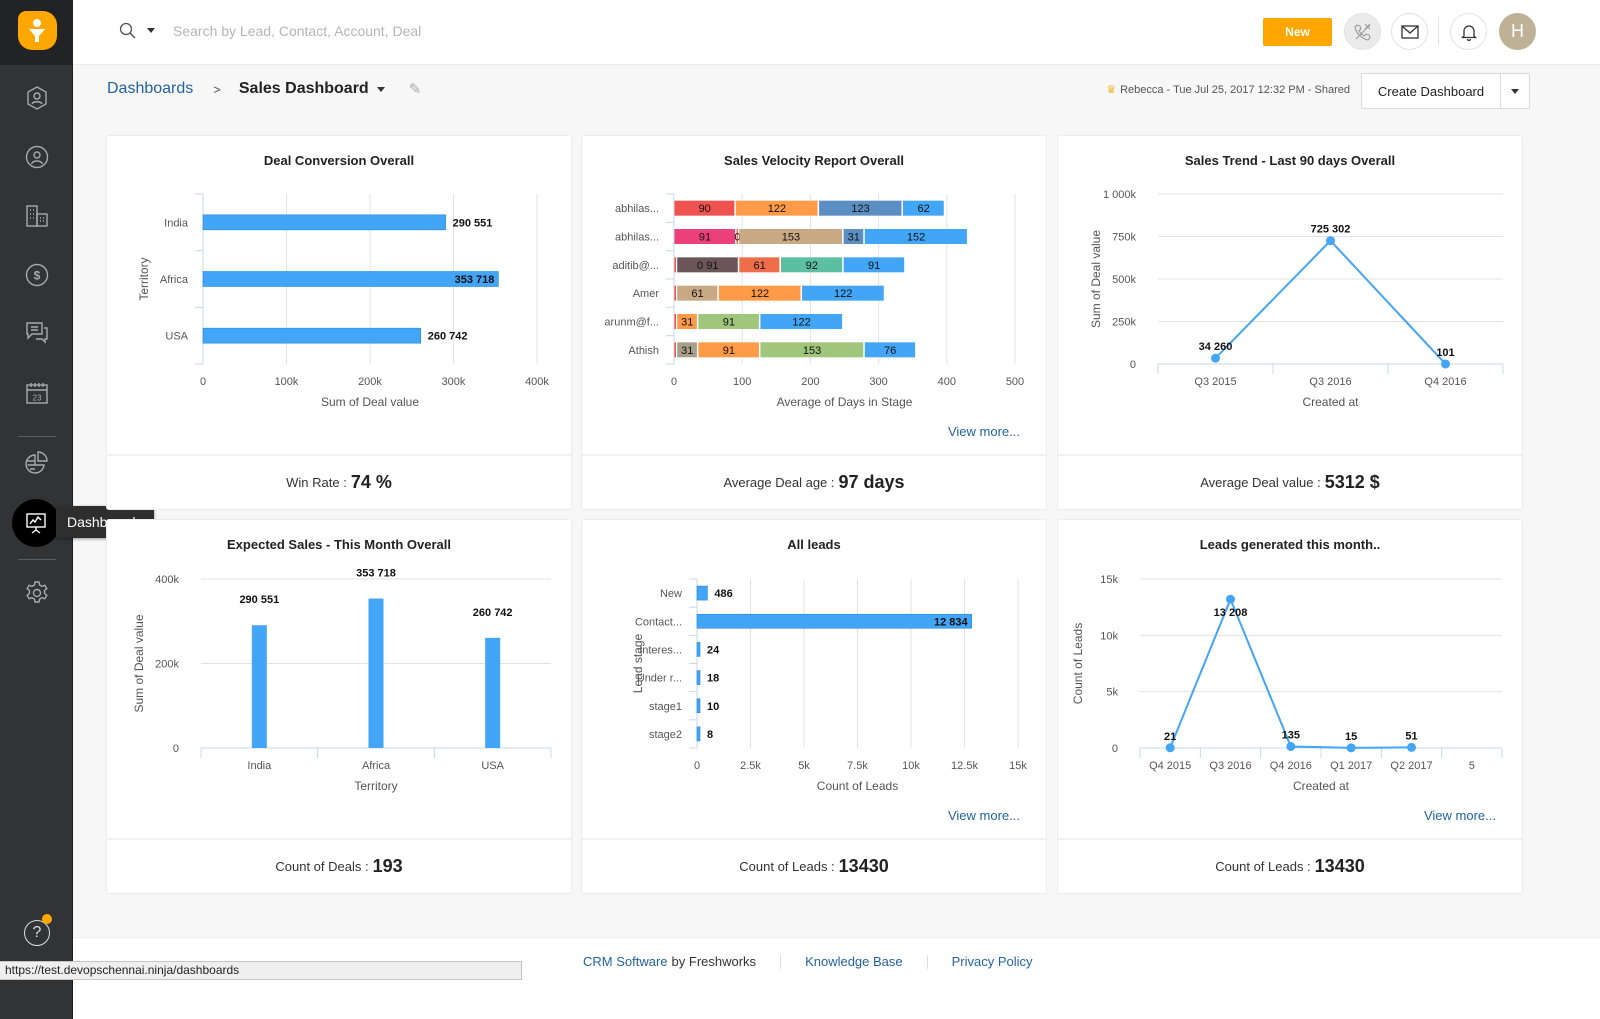  Describe the element at coordinates (710, 735) in the screenshot. I see `bar-value-label: 8` at that location.